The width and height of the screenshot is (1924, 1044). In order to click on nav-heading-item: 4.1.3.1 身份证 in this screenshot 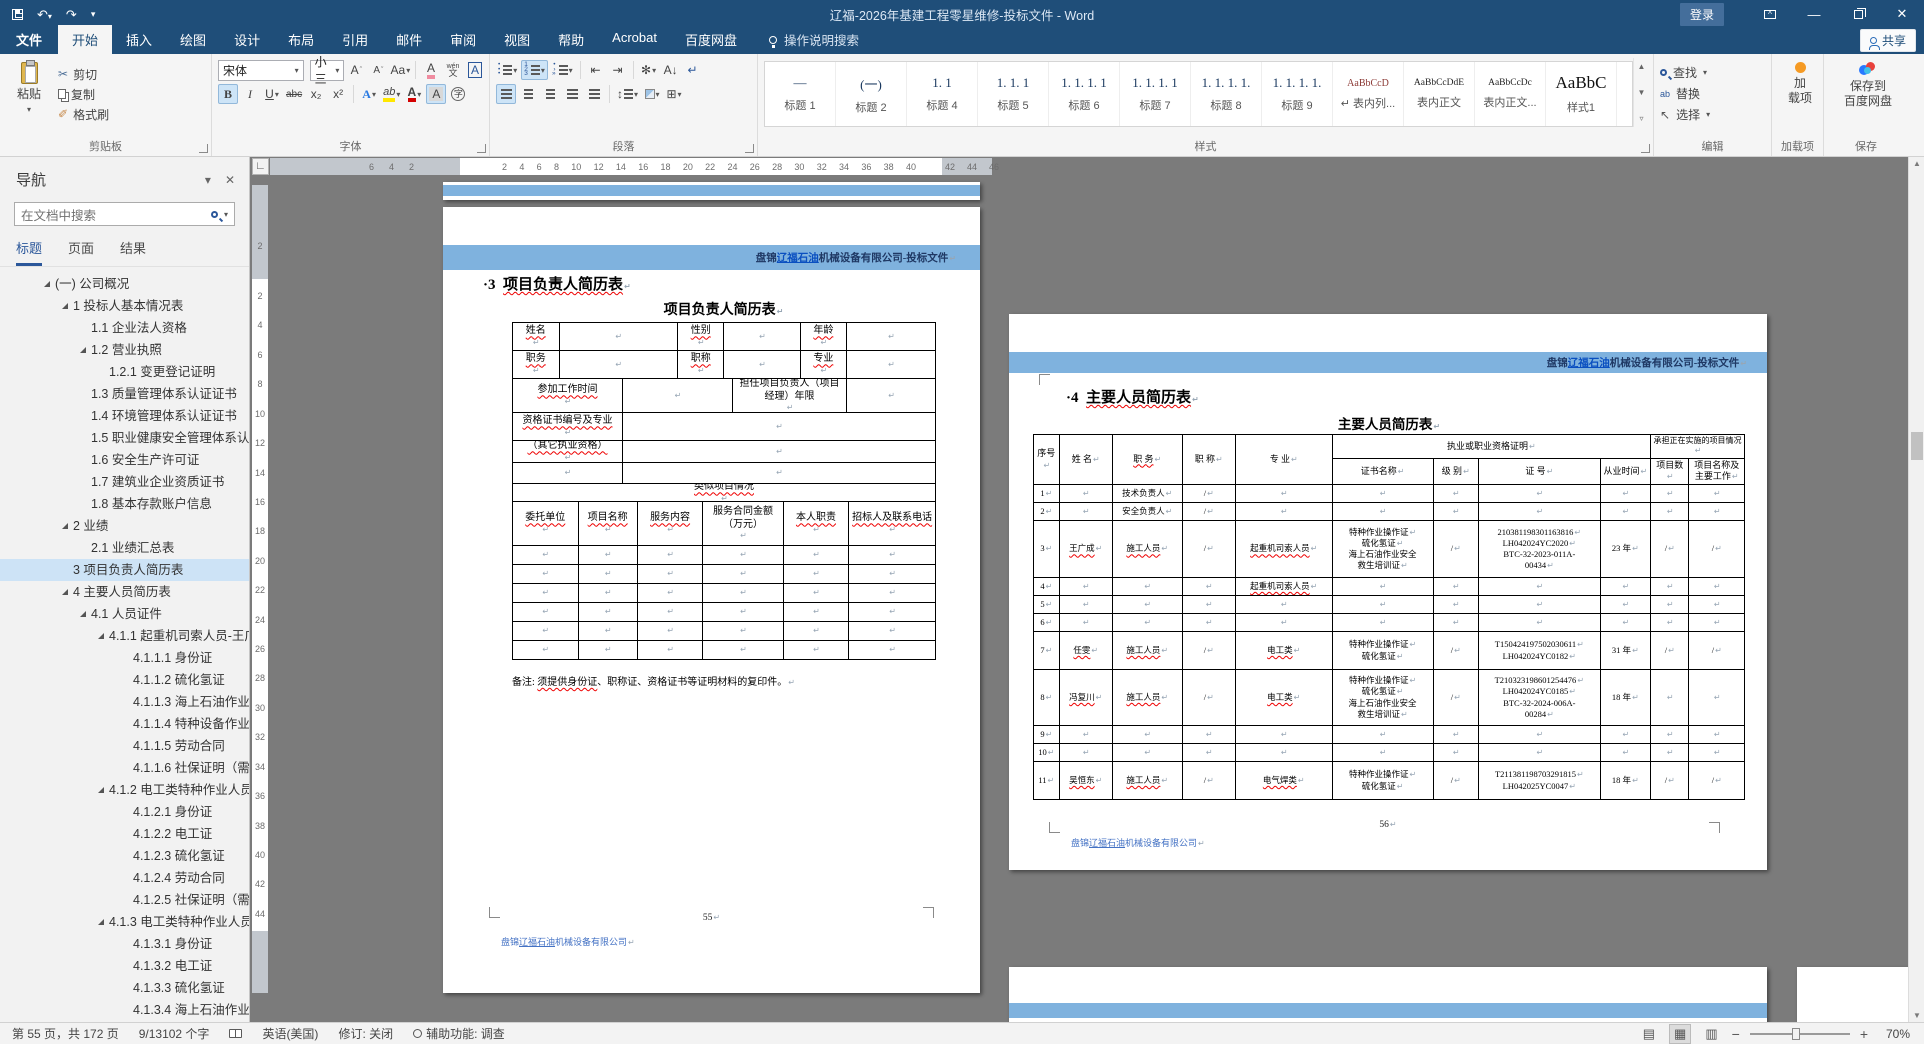, I will do `click(124, 944)`.